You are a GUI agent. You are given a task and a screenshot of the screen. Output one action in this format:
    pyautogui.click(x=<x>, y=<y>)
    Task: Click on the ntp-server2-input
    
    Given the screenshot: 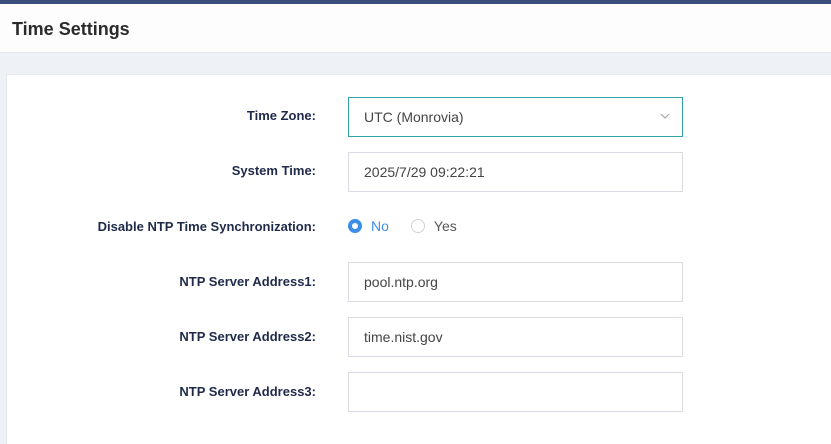 What is the action you would take?
    pyautogui.click(x=515, y=337)
    